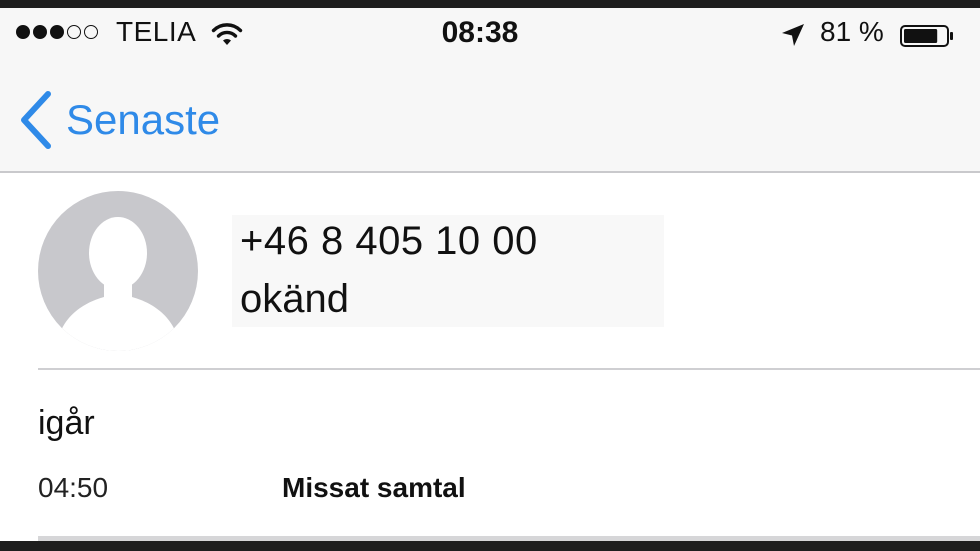 Image resolution: width=980 pixels, height=551 pixels. What do you see at coordinates (852, 31) in the screenshot?
I see `battery-percent: 81 %` at bounding box center [852, 31].